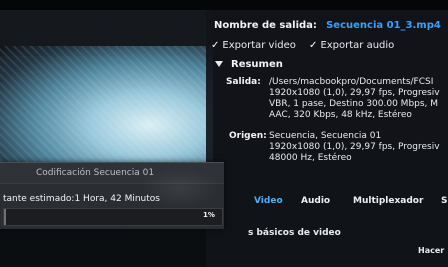 The width and height of the screenshot is (448, 267). I want to click on origen-label: Origen:, so click(248, 136).